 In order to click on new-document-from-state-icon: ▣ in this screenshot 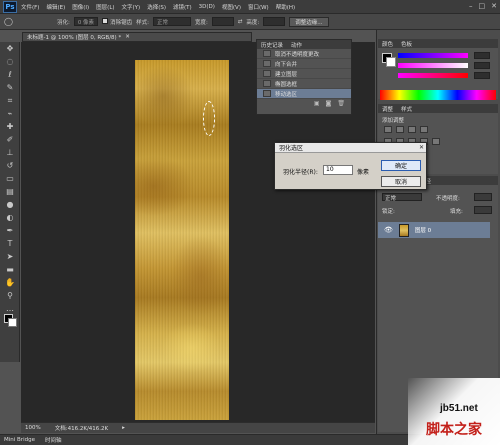, I will do `click(317, 103)`.